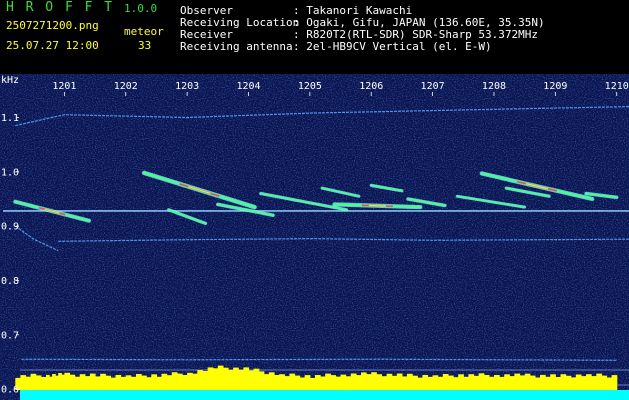 This screenshot has width=629, height=400. I want to click on timestamp: 25.07.27 12:00, so click(52, 45).